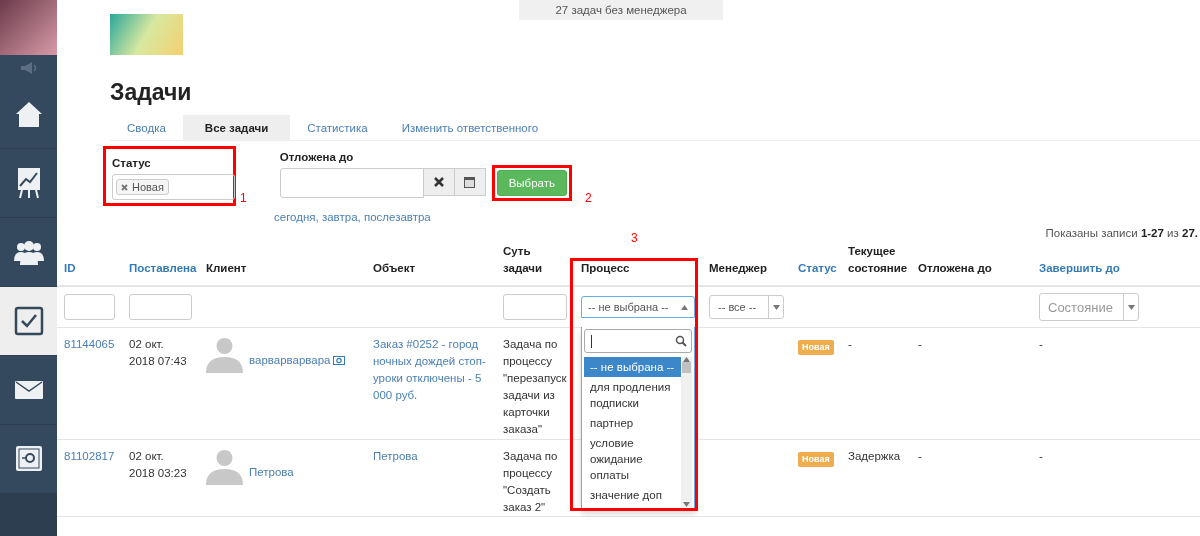 The height and width of the screenshot is (536, 1200). Describe the element at coordinates (89, 344) in the screenshot. I see `task-id-link: 81144065` at that location.